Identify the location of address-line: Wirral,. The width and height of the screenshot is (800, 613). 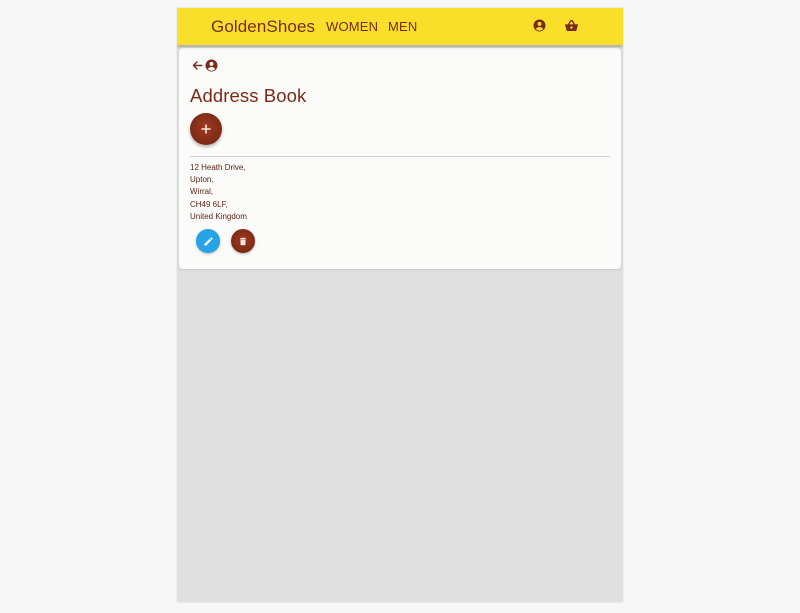
(202, 192).